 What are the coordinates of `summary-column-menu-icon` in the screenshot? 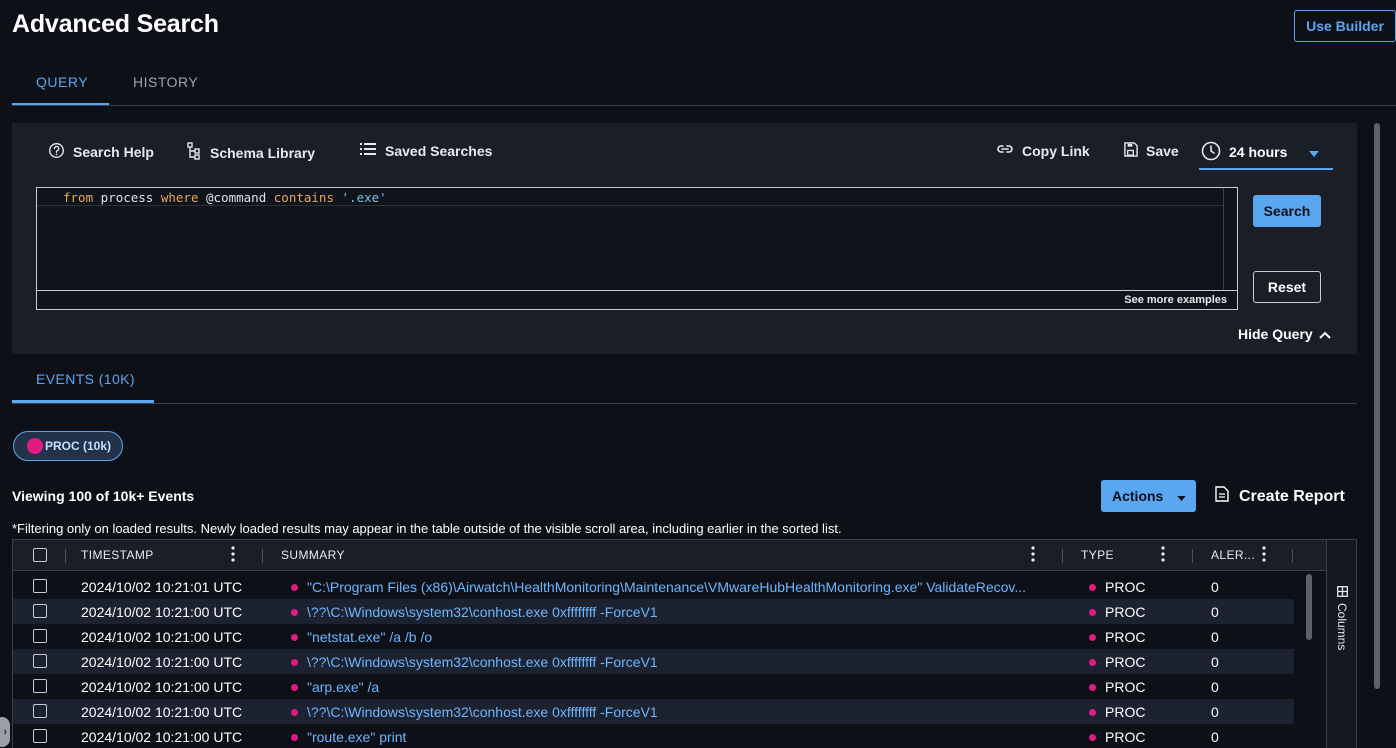 It's located at (1033, 556).